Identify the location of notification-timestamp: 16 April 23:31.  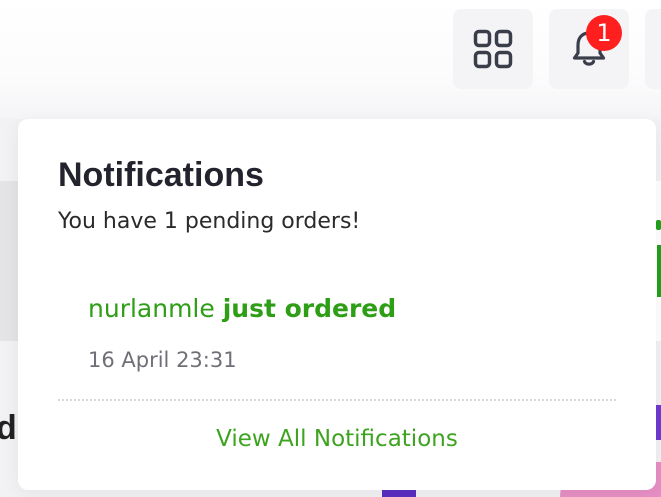
(162, 360).